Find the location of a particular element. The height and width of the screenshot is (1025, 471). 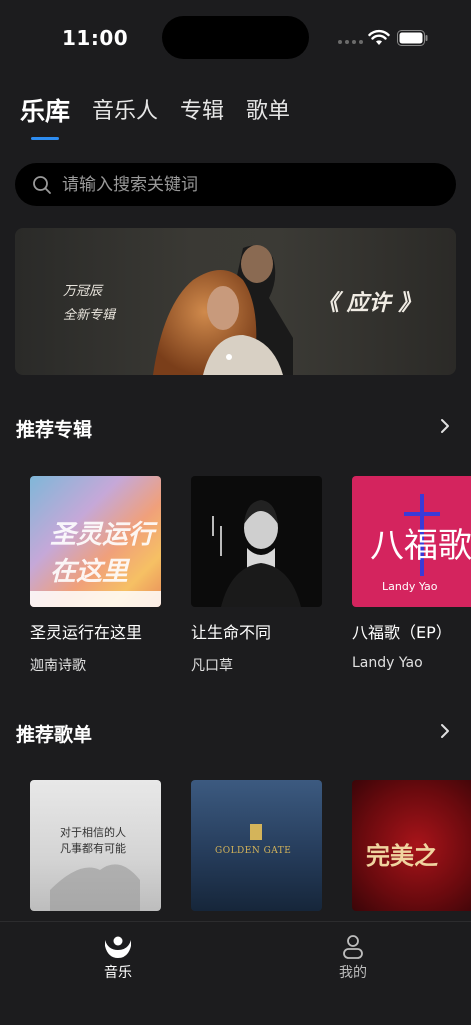

album-title: 圣灵运行在这里 is located at coordinates (86, 632).